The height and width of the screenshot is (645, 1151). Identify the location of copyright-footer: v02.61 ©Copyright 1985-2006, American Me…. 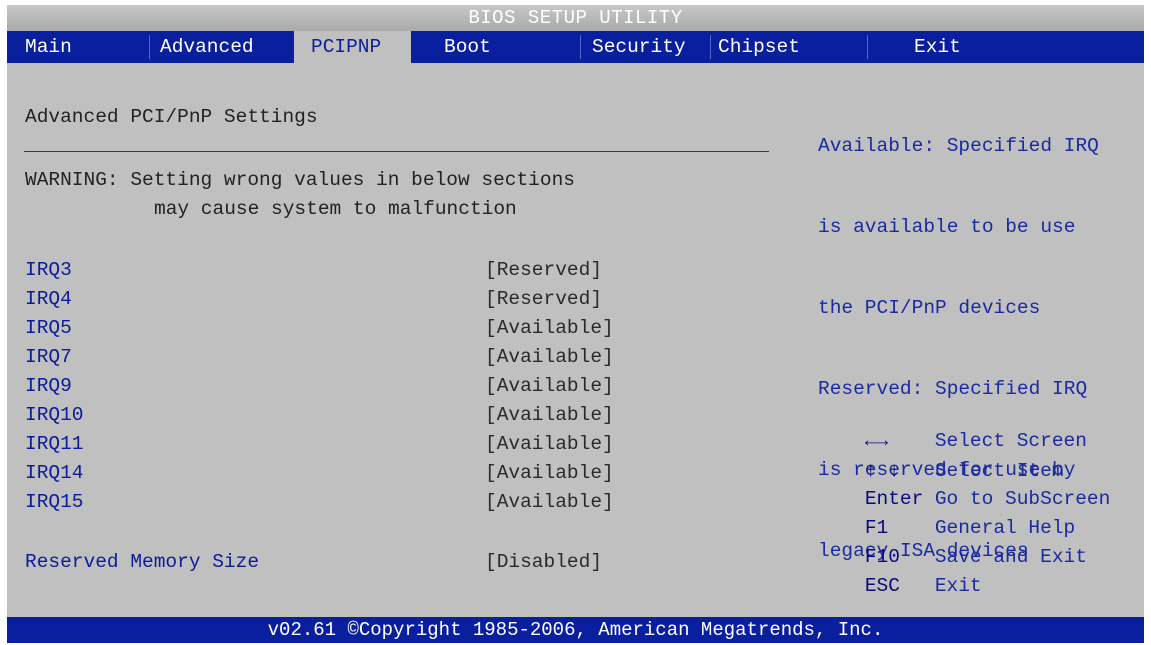
(575, 630).